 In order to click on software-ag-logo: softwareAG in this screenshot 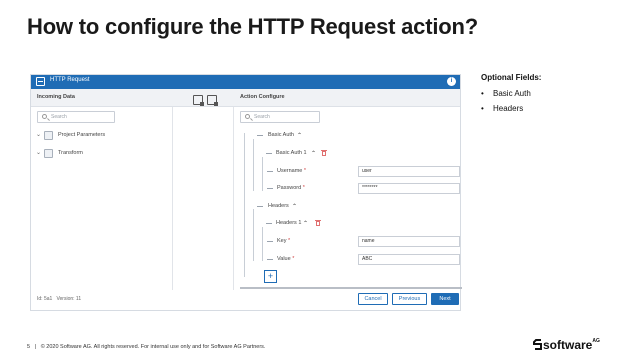, I will do `click(566, 345)`.